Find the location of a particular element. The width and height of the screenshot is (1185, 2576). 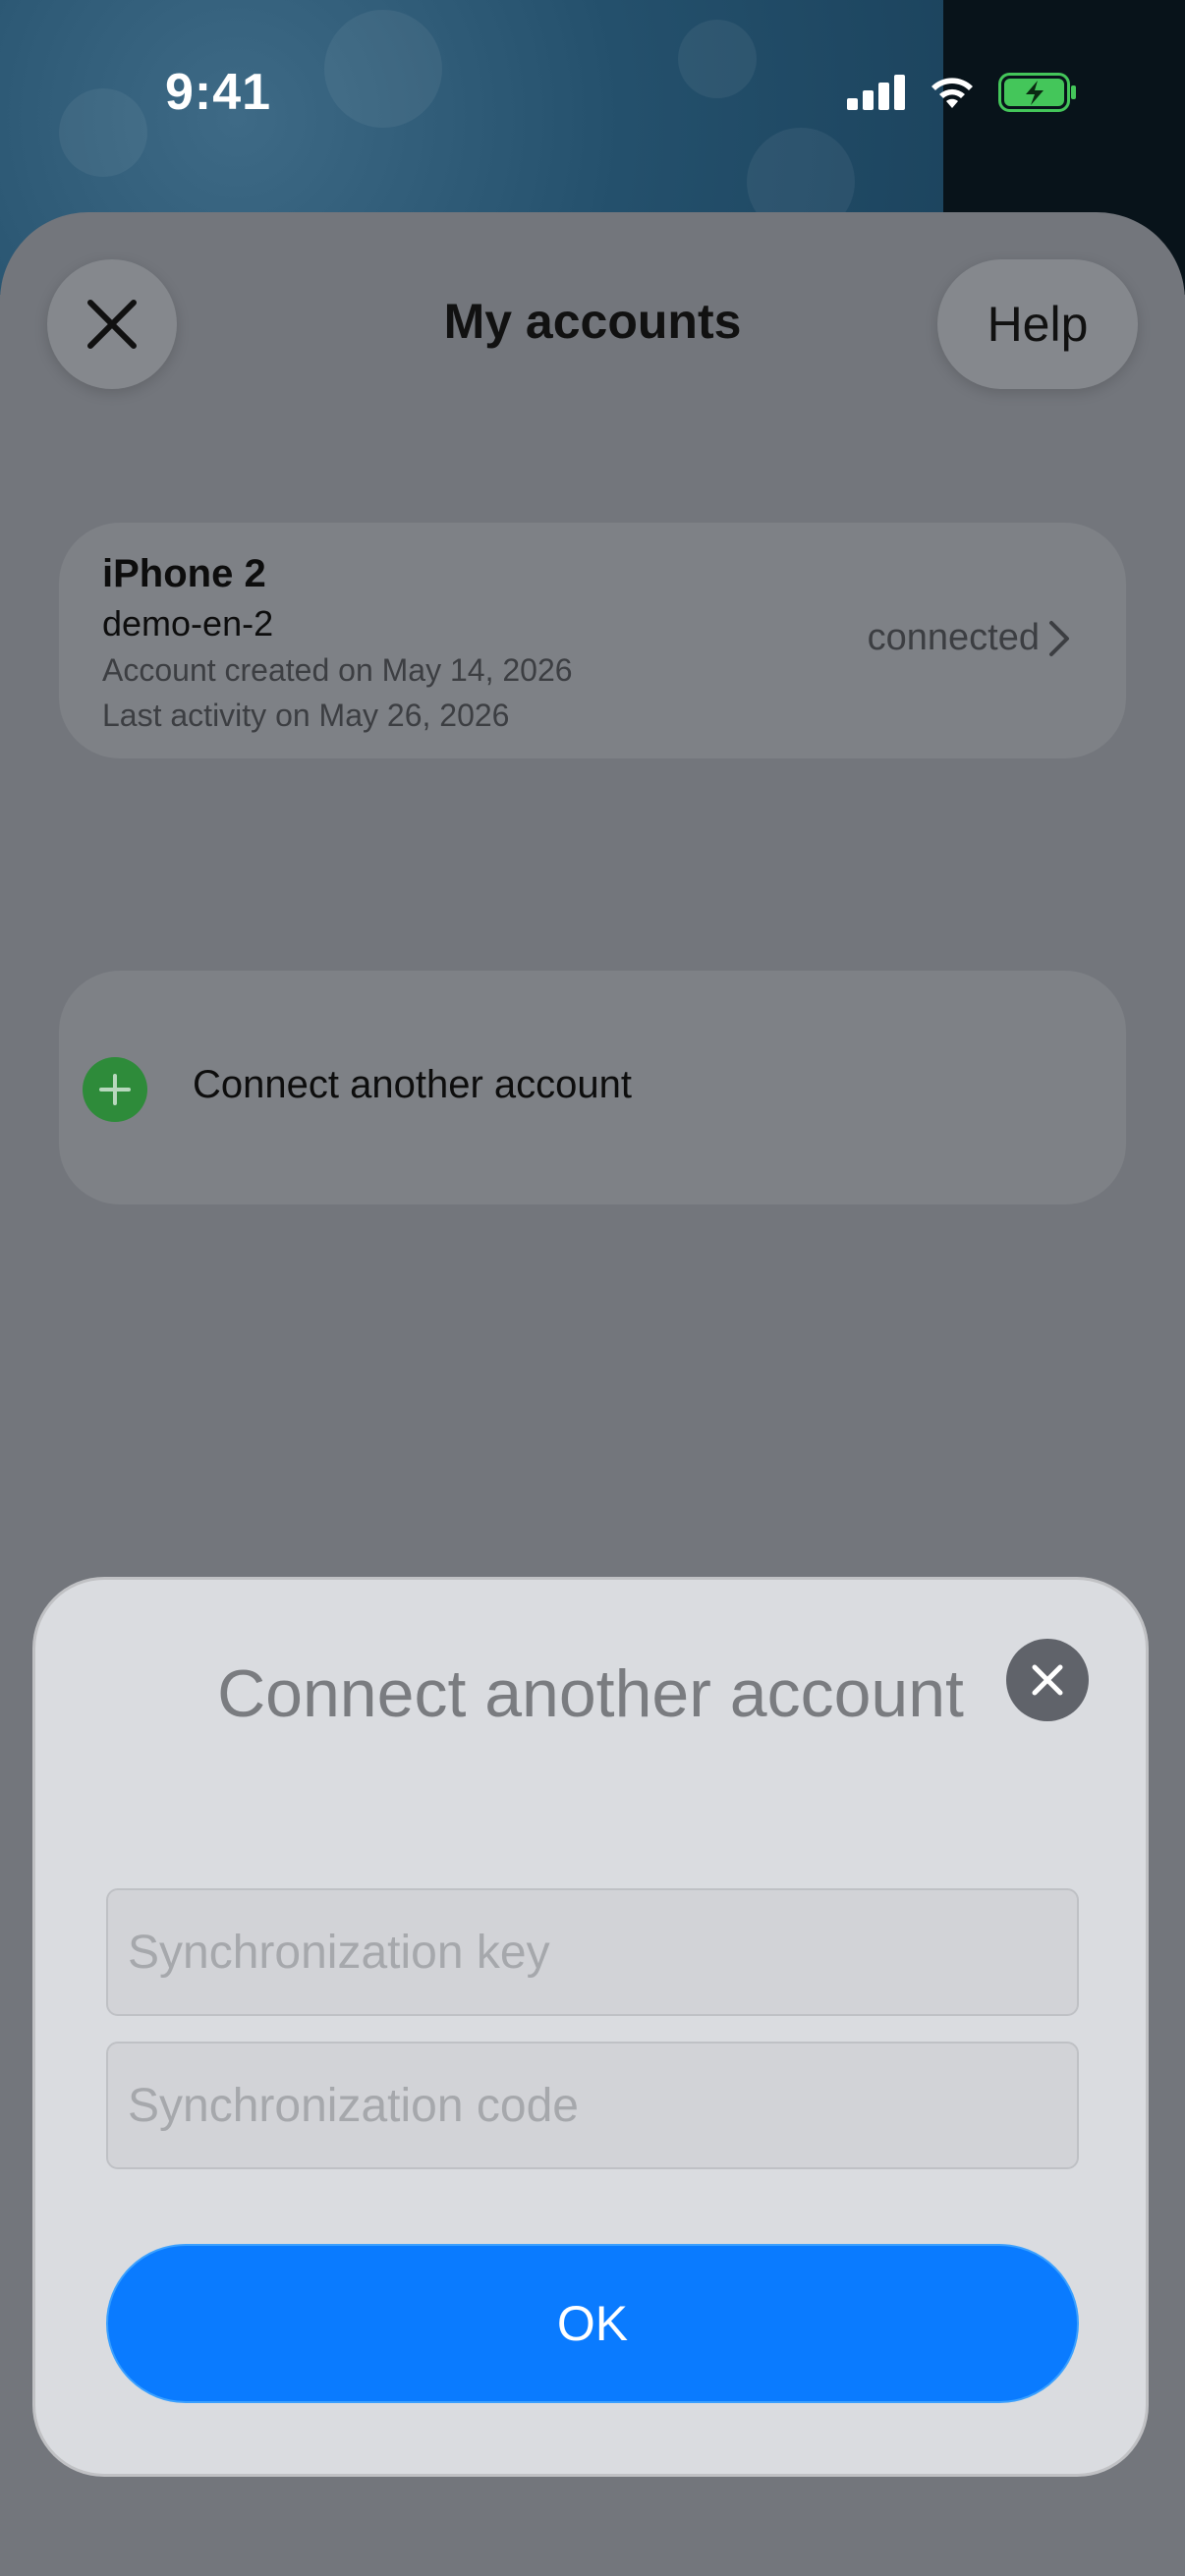

status-bar: 9:41 is located at coordinates (592, 98).